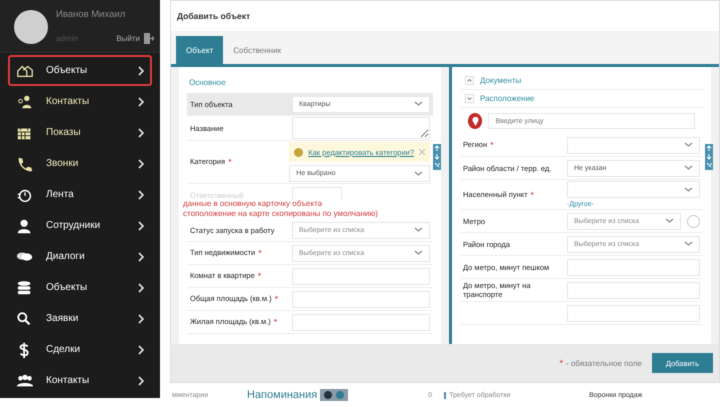 The height and width of the screenshot is (407, 720). I want to click on logout-link: Выйти, so click(135, 38).